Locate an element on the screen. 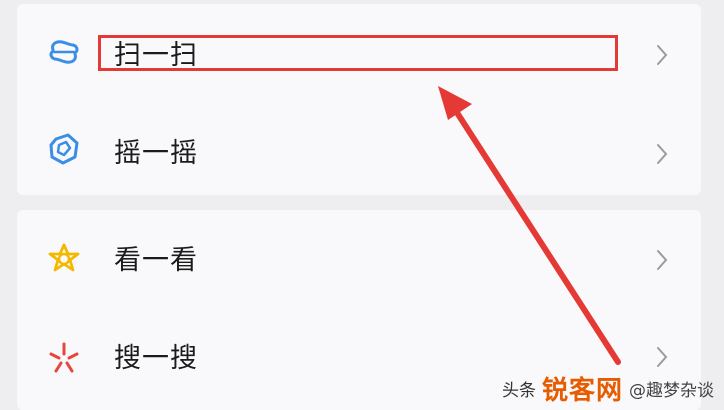 The height and width of the screenshot is (410, 724). watermark-source: 头条 is located at coordinates (518, 390).